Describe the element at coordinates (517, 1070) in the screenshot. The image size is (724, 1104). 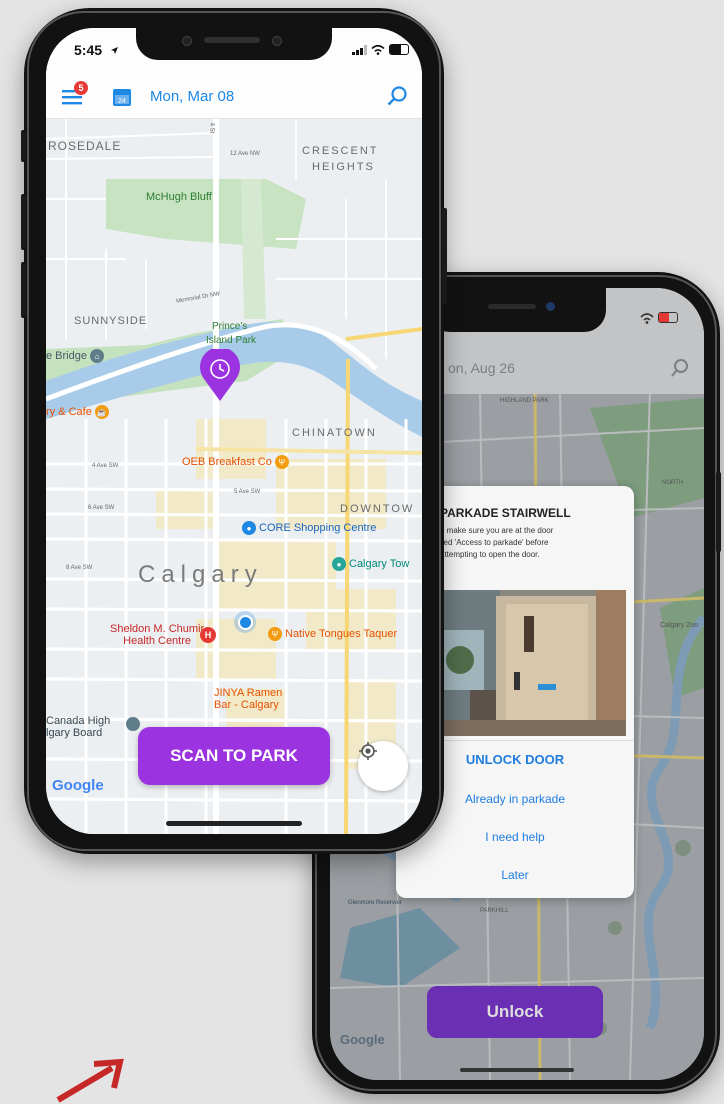
I see `phone2-home-indicator` at that location.